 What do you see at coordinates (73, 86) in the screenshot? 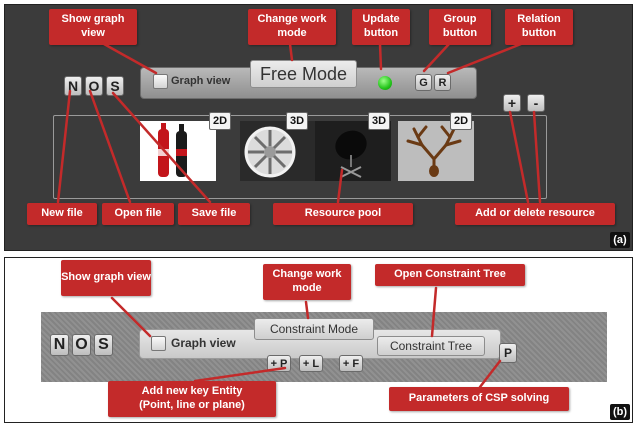
I see `new-file-key-a: N` at bounding box center [73, 86].